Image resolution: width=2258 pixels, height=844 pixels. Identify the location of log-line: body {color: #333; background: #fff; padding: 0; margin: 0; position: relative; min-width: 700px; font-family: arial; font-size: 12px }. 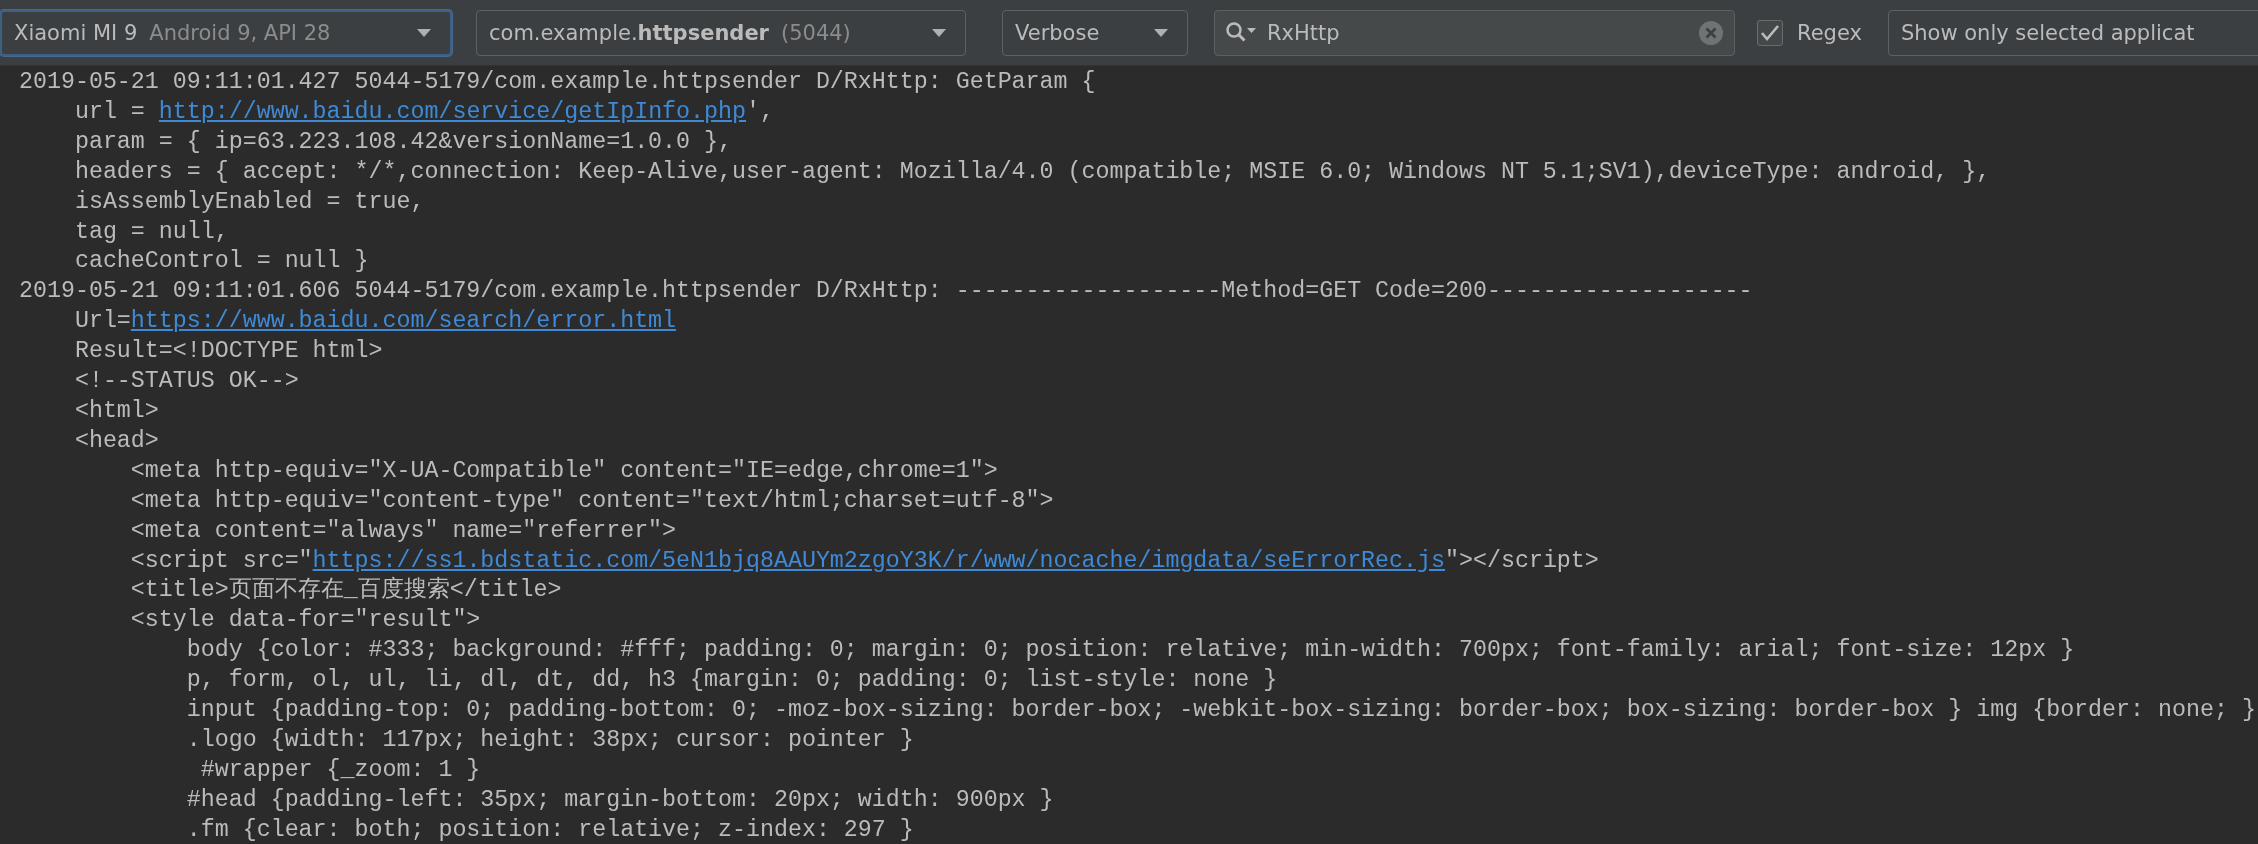
(1130, 651).